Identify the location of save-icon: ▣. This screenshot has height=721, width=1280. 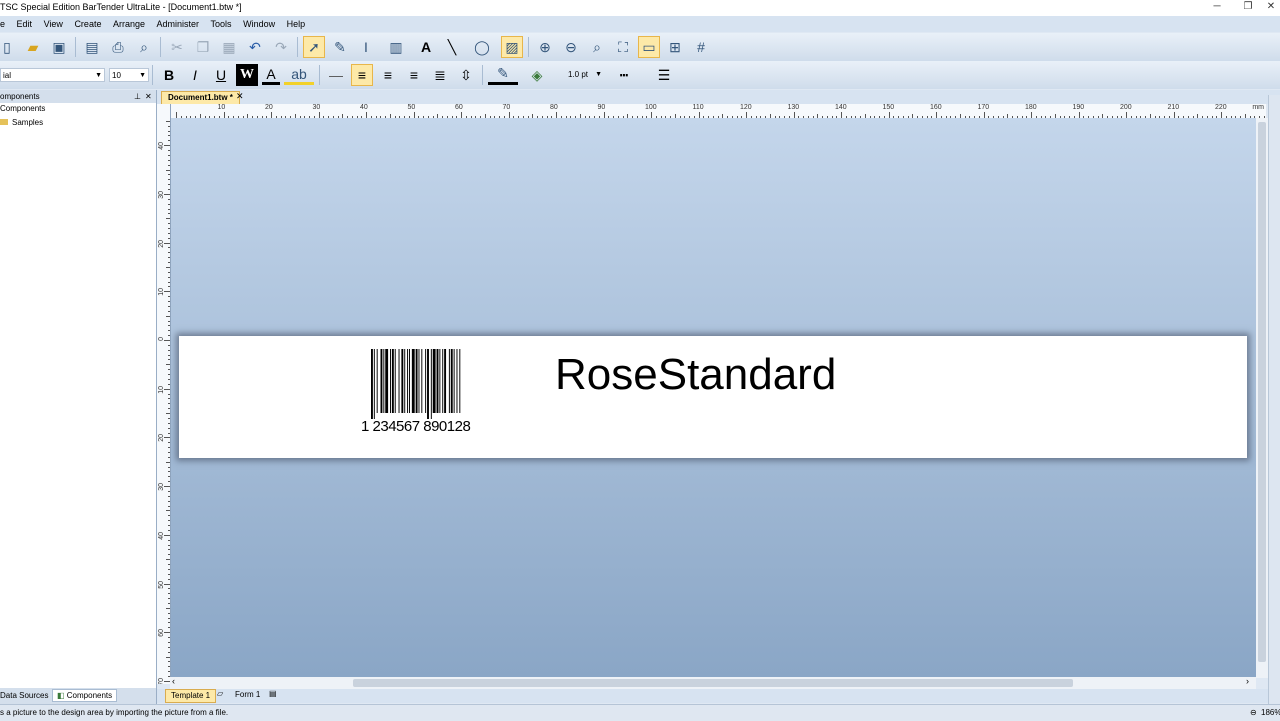
(59, 47).